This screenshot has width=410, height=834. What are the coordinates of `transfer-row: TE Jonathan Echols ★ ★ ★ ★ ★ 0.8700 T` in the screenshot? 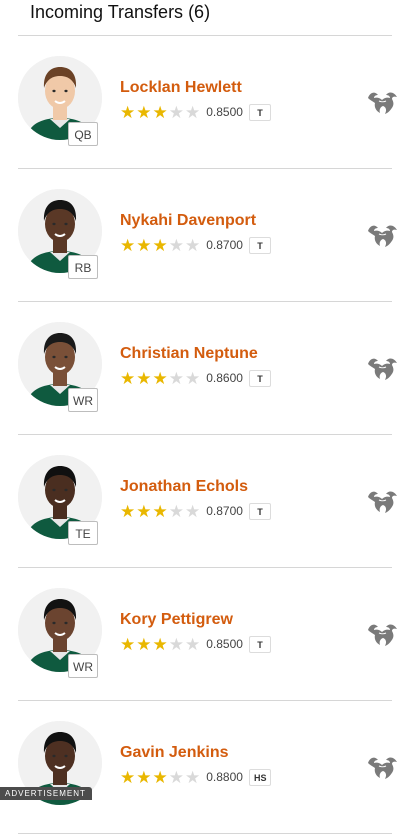 It's located at (207, 501).